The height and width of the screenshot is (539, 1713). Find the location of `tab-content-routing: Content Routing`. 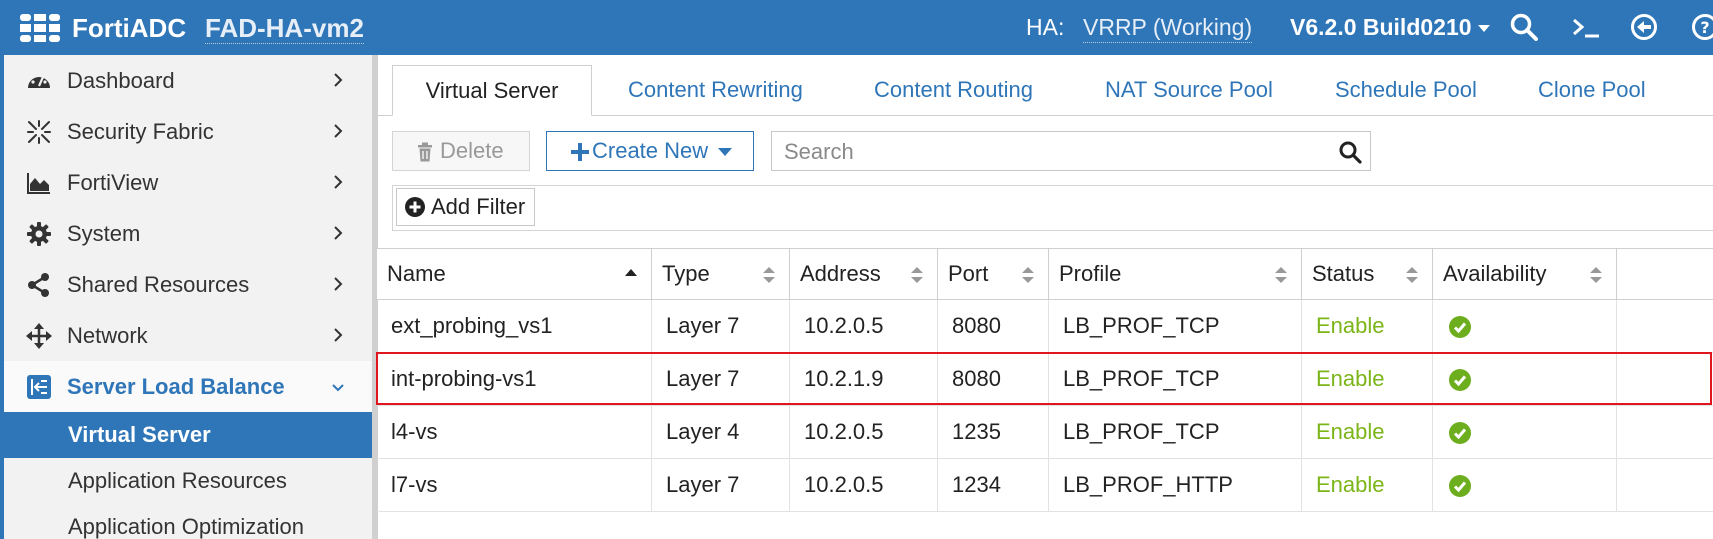

tab-content-routing: Content Routing is located at coordinates (953, 90).